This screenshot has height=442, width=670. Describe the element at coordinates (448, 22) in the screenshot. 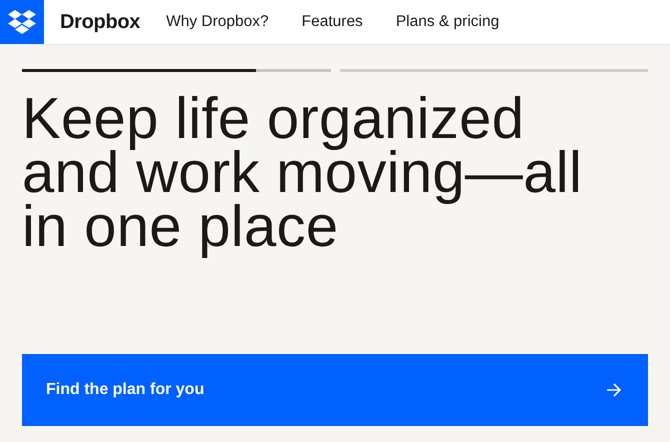

I see `nav-link: Plans & pricing` at that location.